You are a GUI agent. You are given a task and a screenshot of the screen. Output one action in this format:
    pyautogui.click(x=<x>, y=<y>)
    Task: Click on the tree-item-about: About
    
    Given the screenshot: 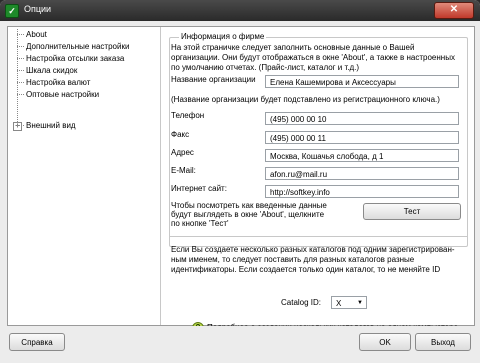 What is the action you would take?
    pyautogui.click(x=32, y=34)
    